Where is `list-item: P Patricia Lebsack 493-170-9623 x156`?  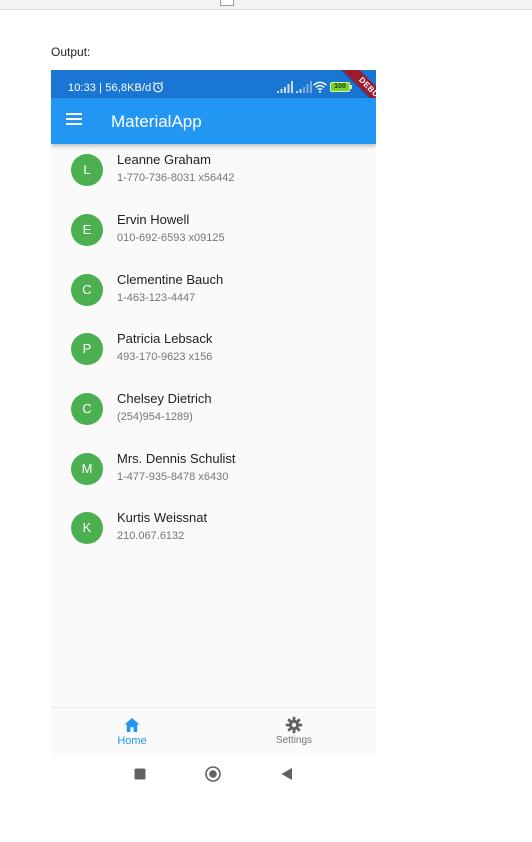
list-item: P Patricia Lebsack 493-170-9623 x156 is located at coordinates (213, 353).